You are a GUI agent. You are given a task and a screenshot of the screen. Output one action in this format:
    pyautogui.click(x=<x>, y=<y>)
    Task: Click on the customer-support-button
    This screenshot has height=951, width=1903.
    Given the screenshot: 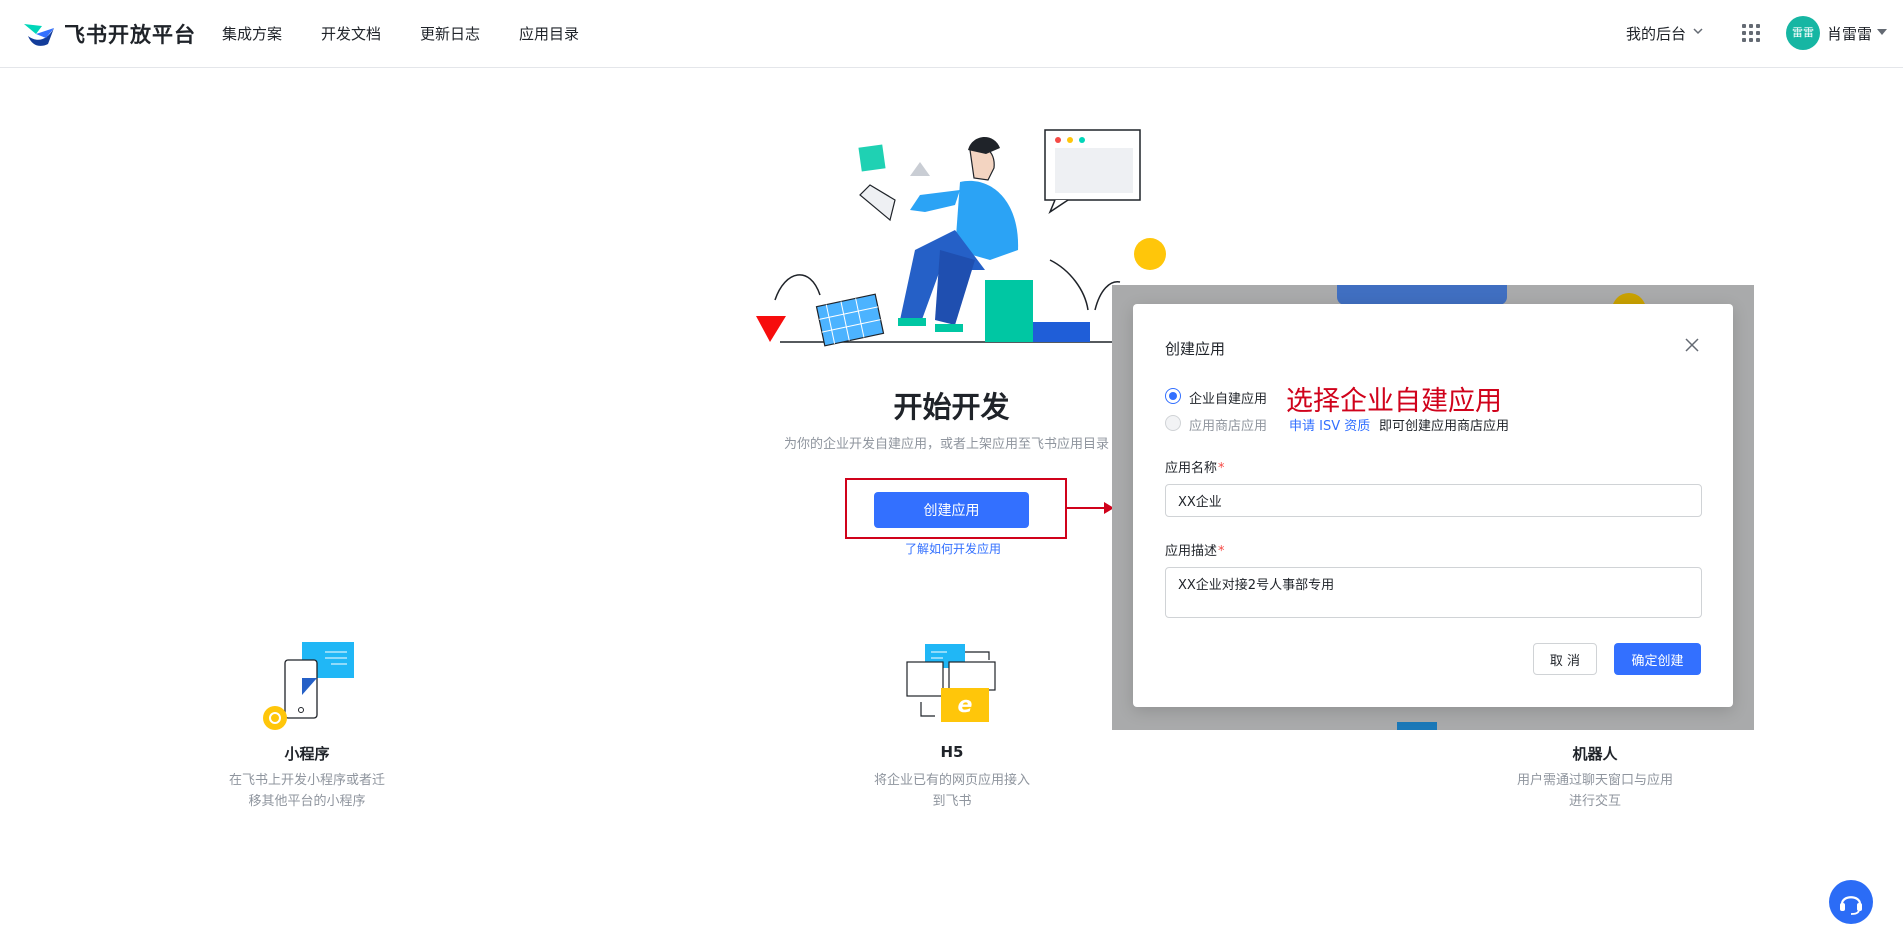 What is the action you would take?
    pyautogui.click(x=1851, y=902)
    